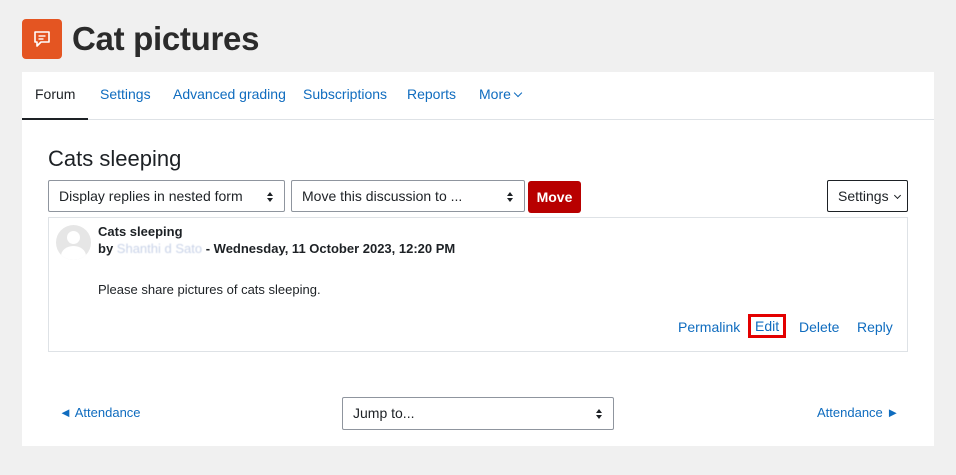  I want to click on forum-icon, so click(42, 39).